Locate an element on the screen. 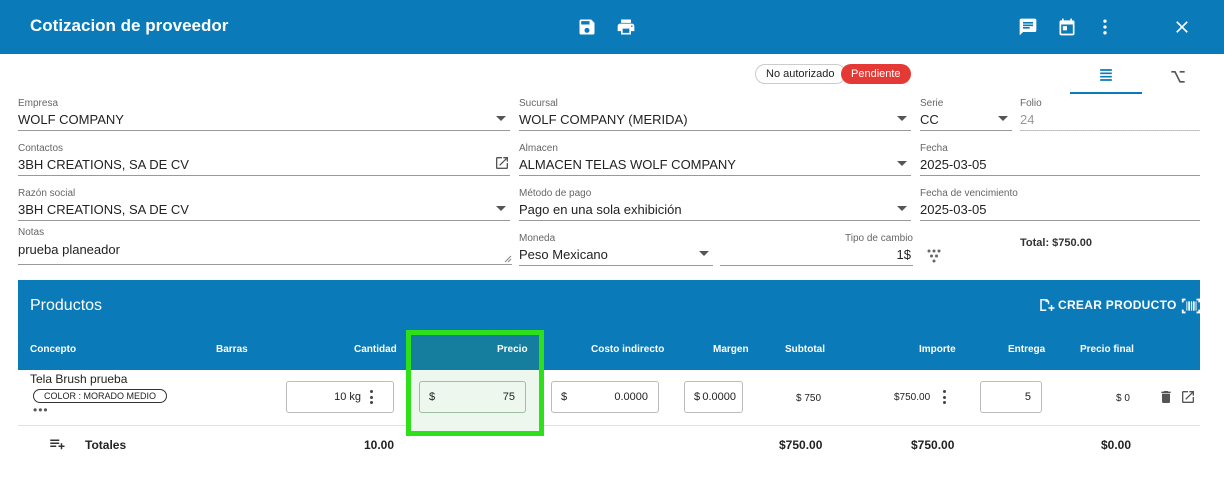  page-title: Cotizacion de proveedor is located at coordinates (129, 25).